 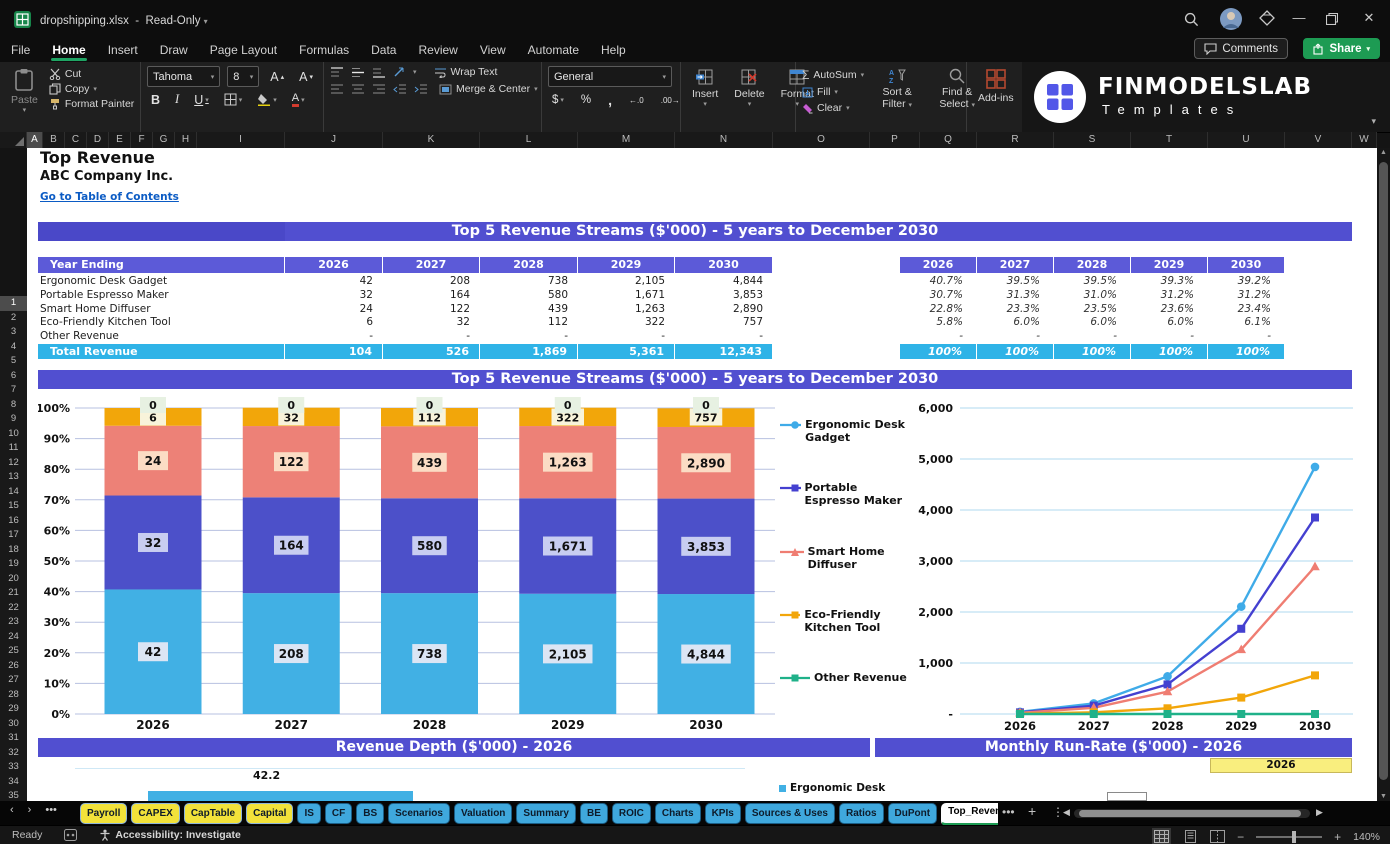 I want to click on tab-kpis: KPIs, so click(x=722, y=813).